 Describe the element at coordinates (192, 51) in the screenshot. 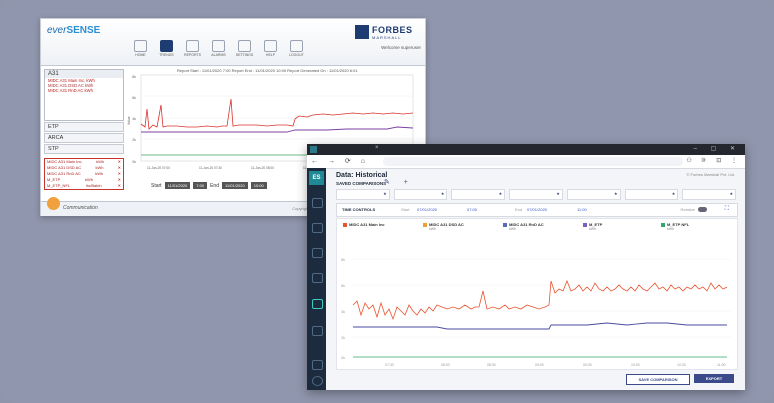

I see `nav-reports: REPORTS` at that location.